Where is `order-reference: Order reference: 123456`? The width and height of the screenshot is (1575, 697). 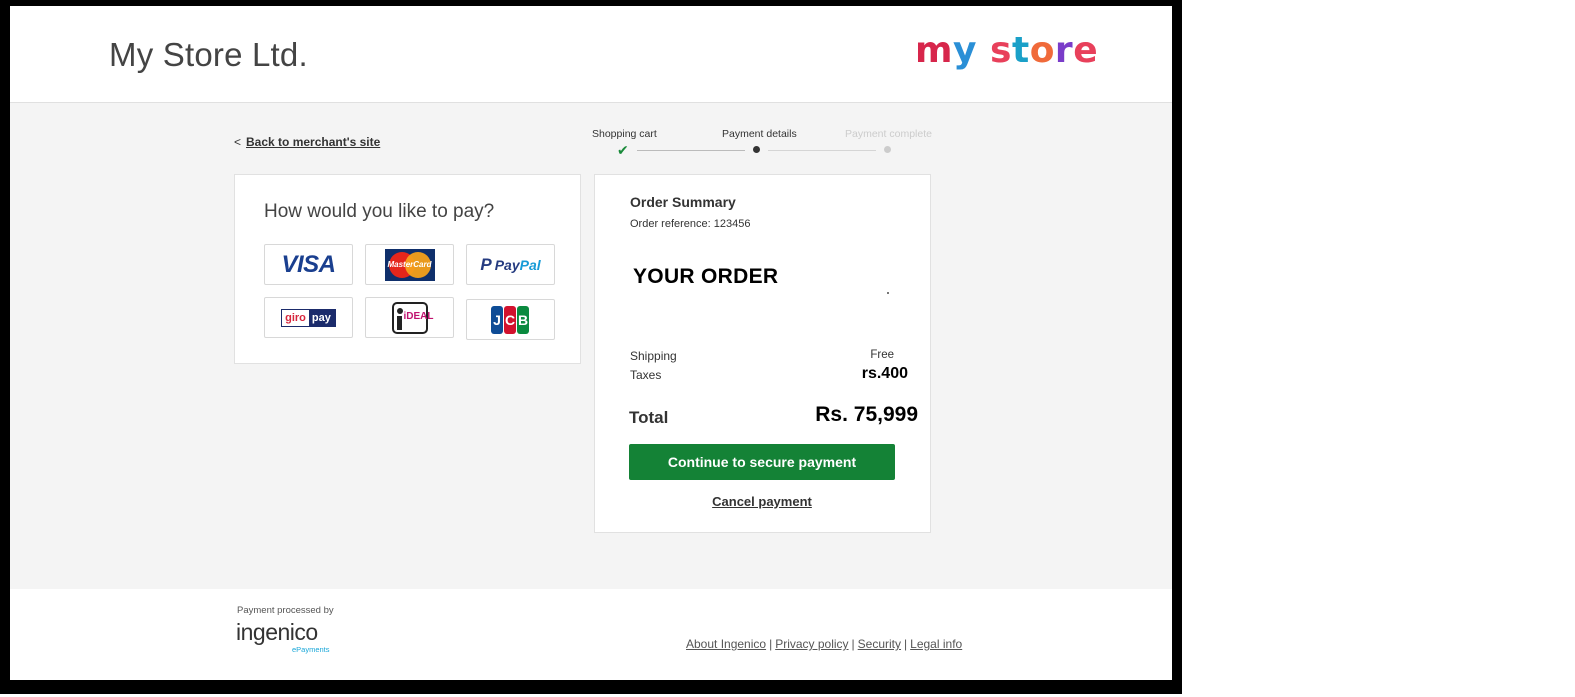 order-reference: Order reference: 123456 is located at coordinates (690, 224).